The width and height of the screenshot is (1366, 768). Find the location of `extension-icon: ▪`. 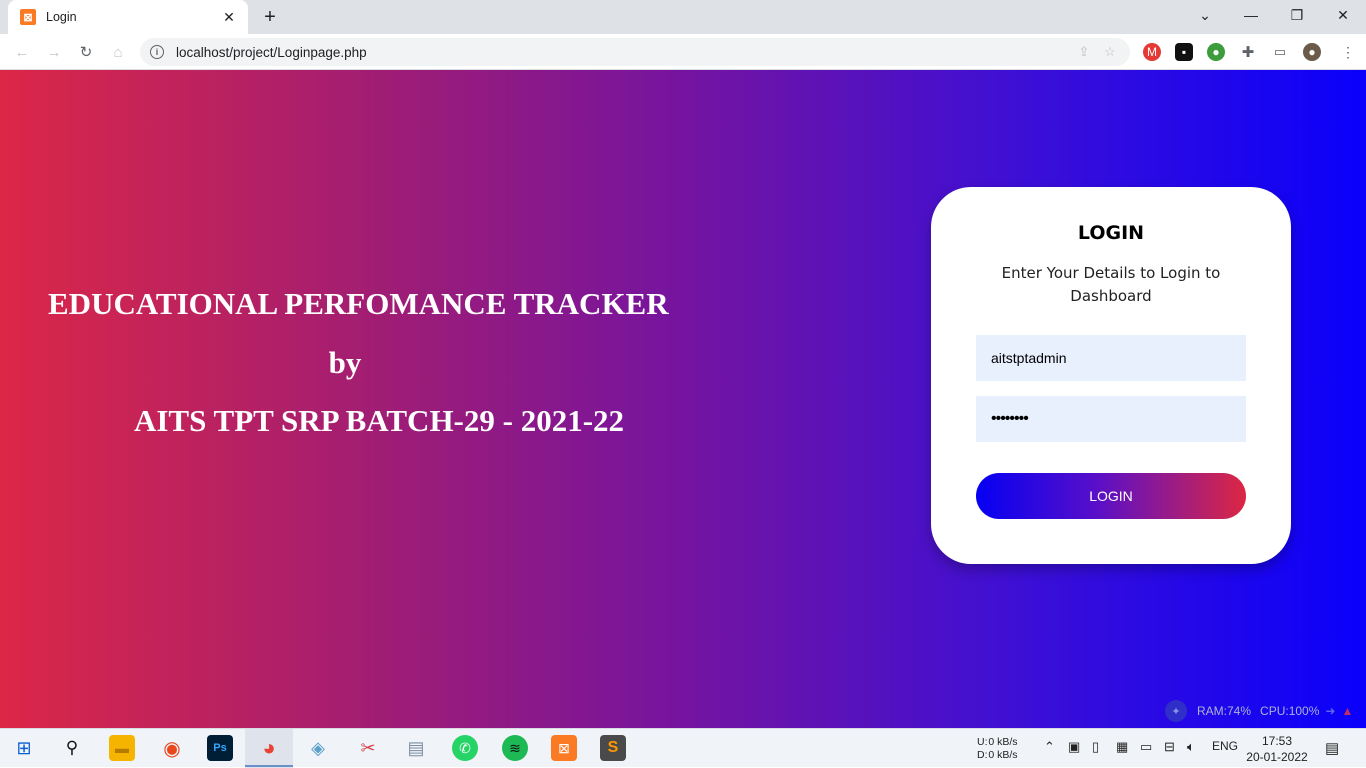

extension-icon: ▪ is located at coordinates (1184, 52).